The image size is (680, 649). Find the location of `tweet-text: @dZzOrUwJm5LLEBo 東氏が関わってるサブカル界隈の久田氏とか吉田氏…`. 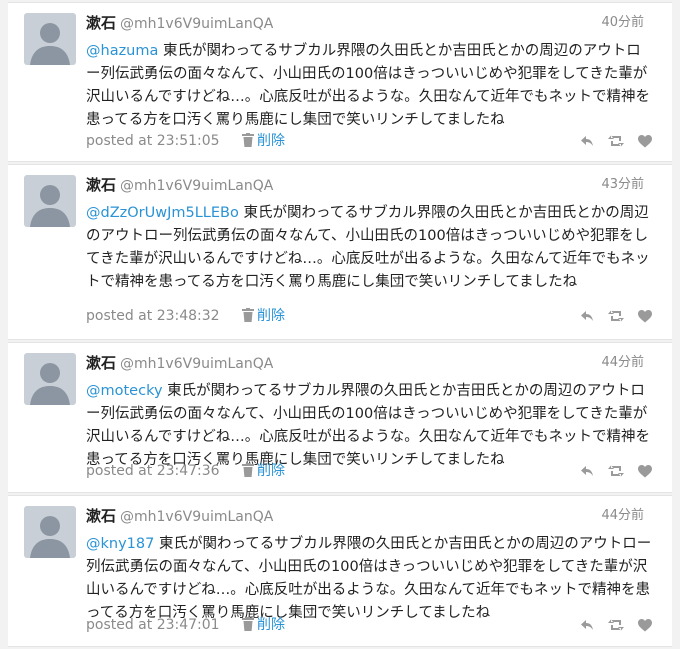

tweet-text: @dZzOrUwJm5LLEBo 東氏が関わってるサブカル界隈の久田氏とか吉田氏… is located at coordinates (369, 248).